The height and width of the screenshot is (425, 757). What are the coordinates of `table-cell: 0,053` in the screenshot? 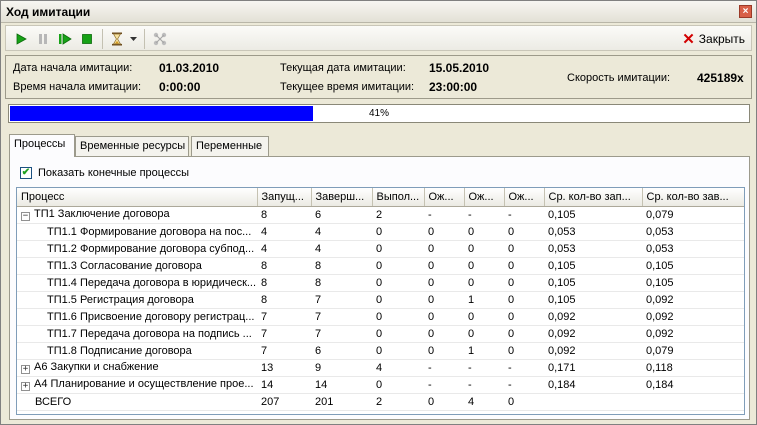 It's located at (593, 232).